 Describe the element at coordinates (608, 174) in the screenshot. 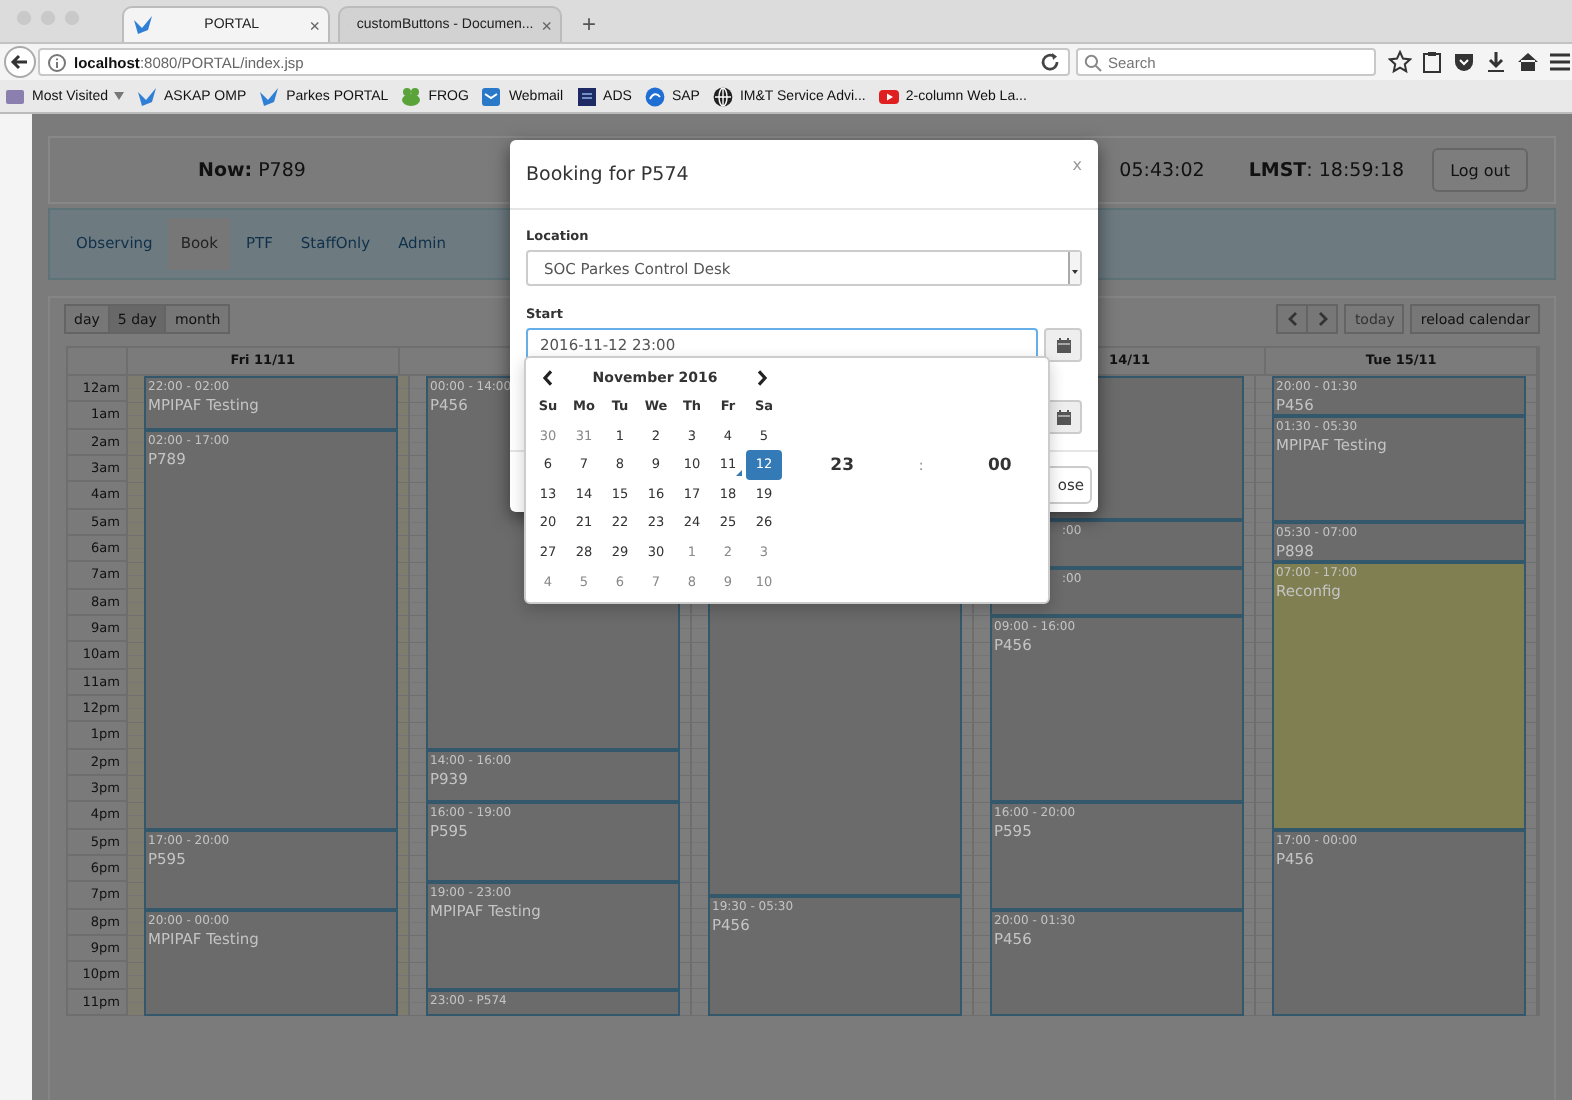

I see `dialog-title: Booking for P574` at that location.